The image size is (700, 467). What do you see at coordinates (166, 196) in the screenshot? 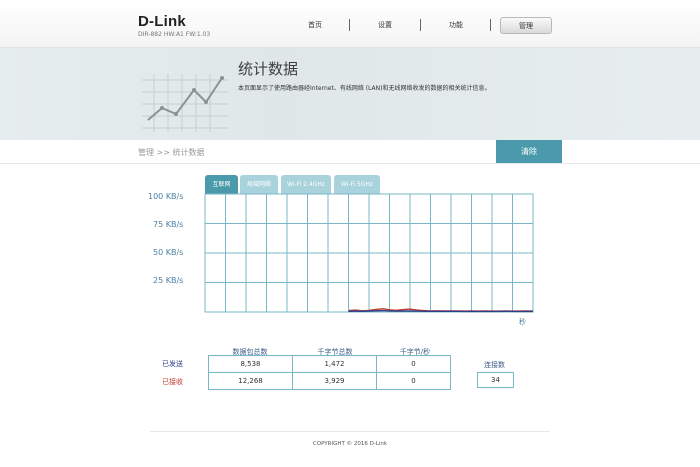
I see `y-tick-label: 100 KB/s` at bounding box center [166, 196].